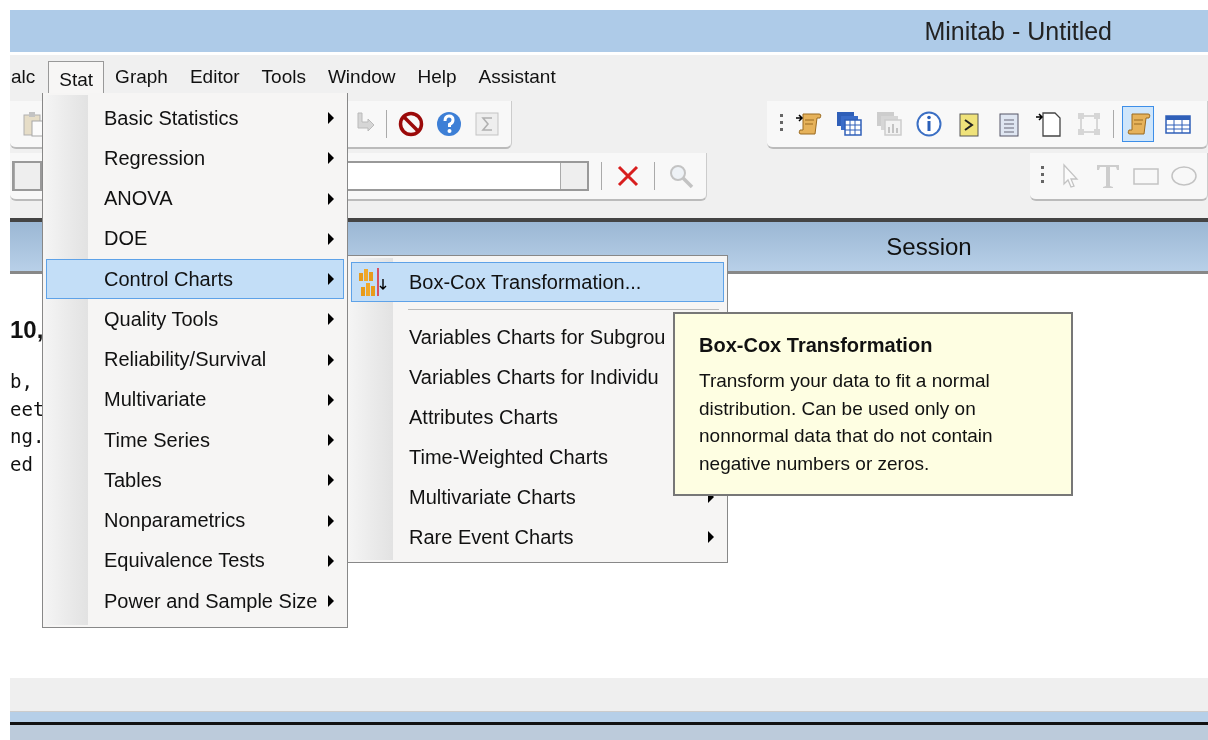 This screenshot has height=740, width=1208. Describe the element at coordinates (195, 399) in the screenshot. I see `menu-item: Multivariate` at that location.